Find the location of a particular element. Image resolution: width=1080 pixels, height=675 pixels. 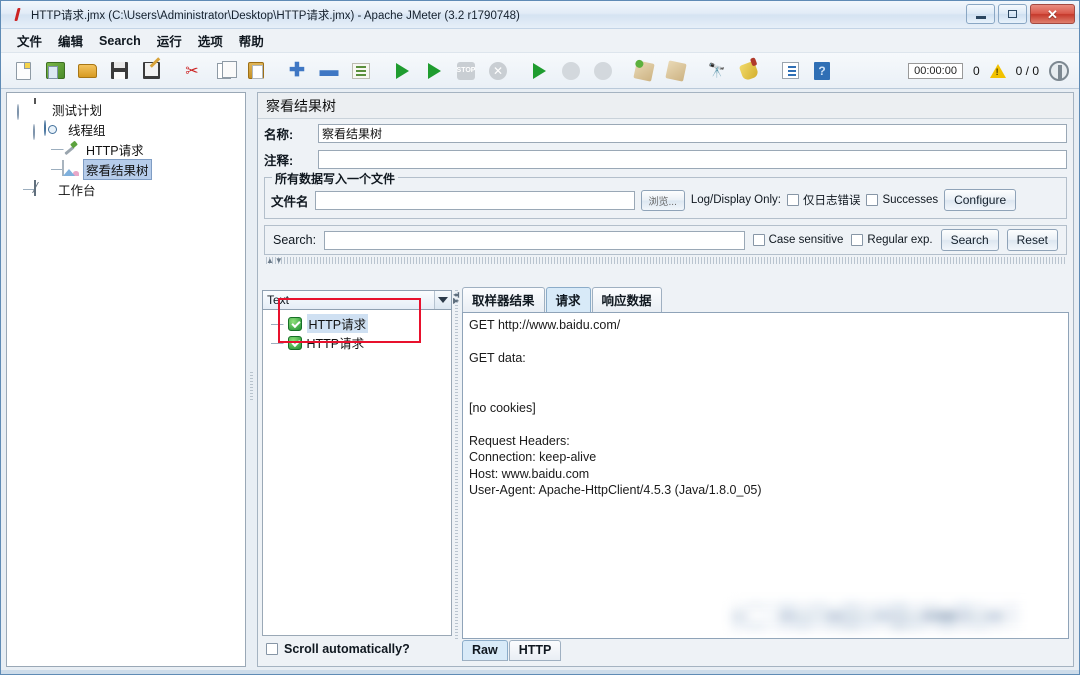

new-icon is located at coordinates (23, 71).